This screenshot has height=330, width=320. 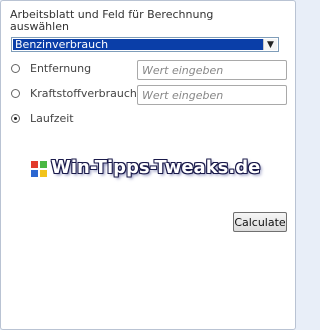 What do you see at coordinates (15, 118) in the screenshot?
I see `radio-laufzeit` at bounding box center [15, 118].